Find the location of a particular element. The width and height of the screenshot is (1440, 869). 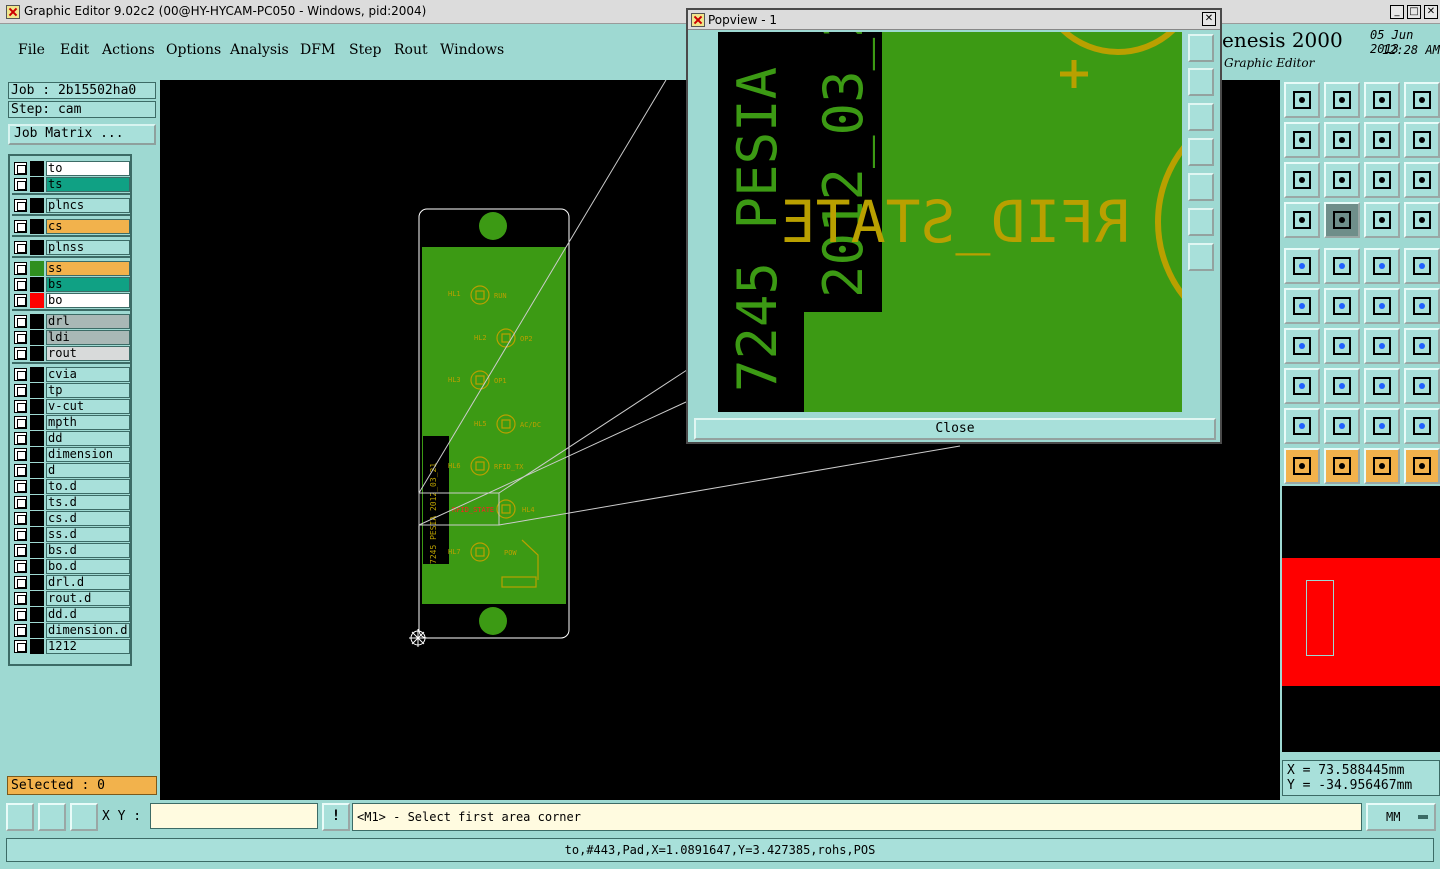

layer-row: ts is located at coordinates (71, 184).